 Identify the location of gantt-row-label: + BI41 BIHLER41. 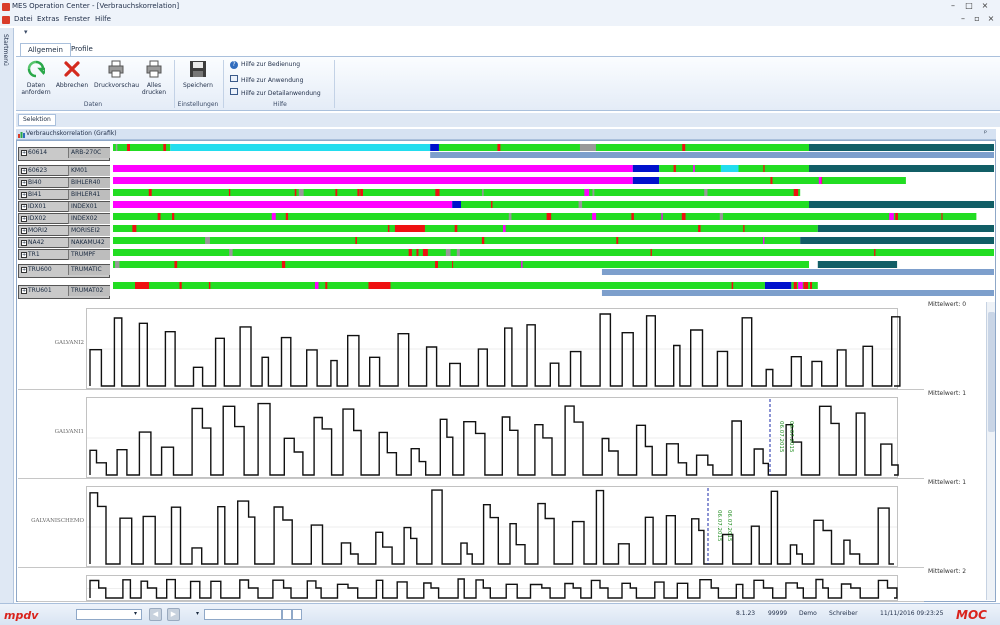
(64, 194).